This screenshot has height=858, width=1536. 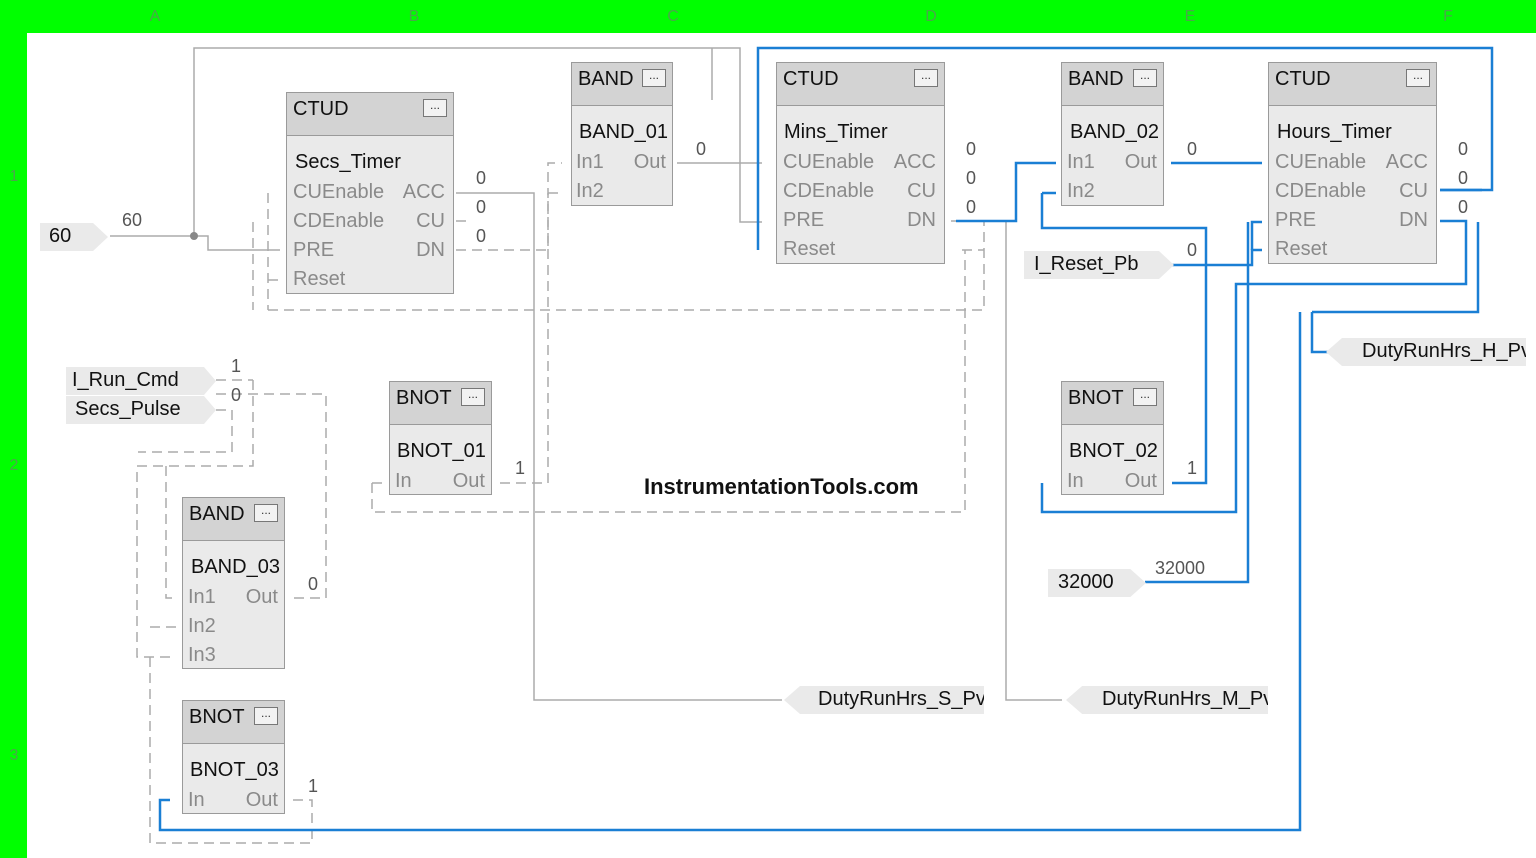 What do you see at coordinates (1086, 264) in the screenshot?
I see `input-ref-label: I_Reset_Pb` at bounding box center [1086, 264].